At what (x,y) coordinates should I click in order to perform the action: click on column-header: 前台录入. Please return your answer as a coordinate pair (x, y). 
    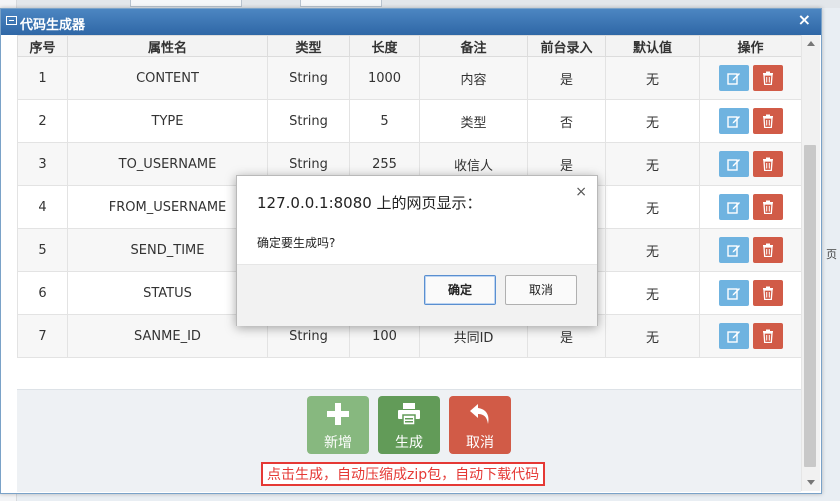
    Looking at the image, I should click on (566, 46).